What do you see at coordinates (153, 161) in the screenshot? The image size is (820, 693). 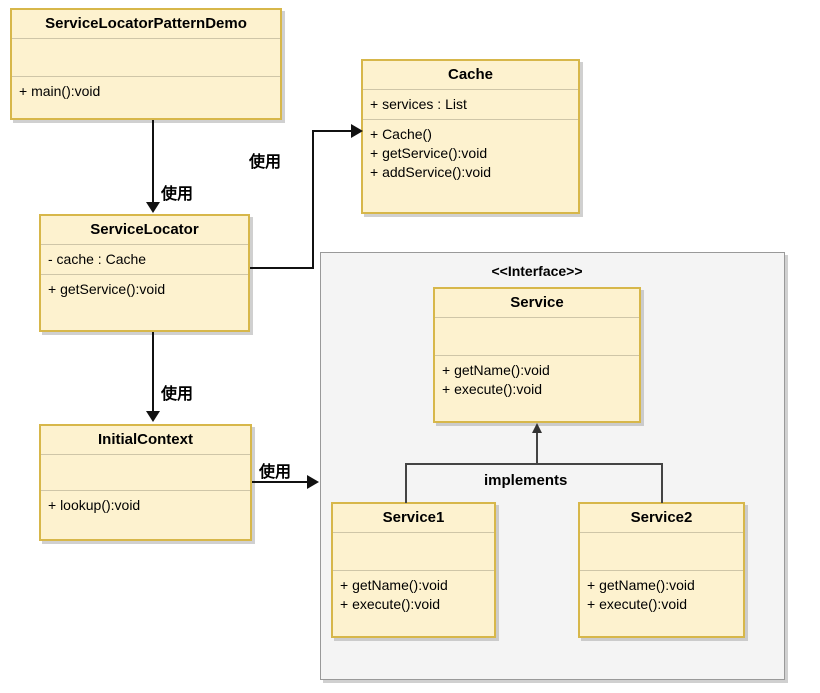 I see `connector-demo-to-locator` at bounding box center [153, 161].